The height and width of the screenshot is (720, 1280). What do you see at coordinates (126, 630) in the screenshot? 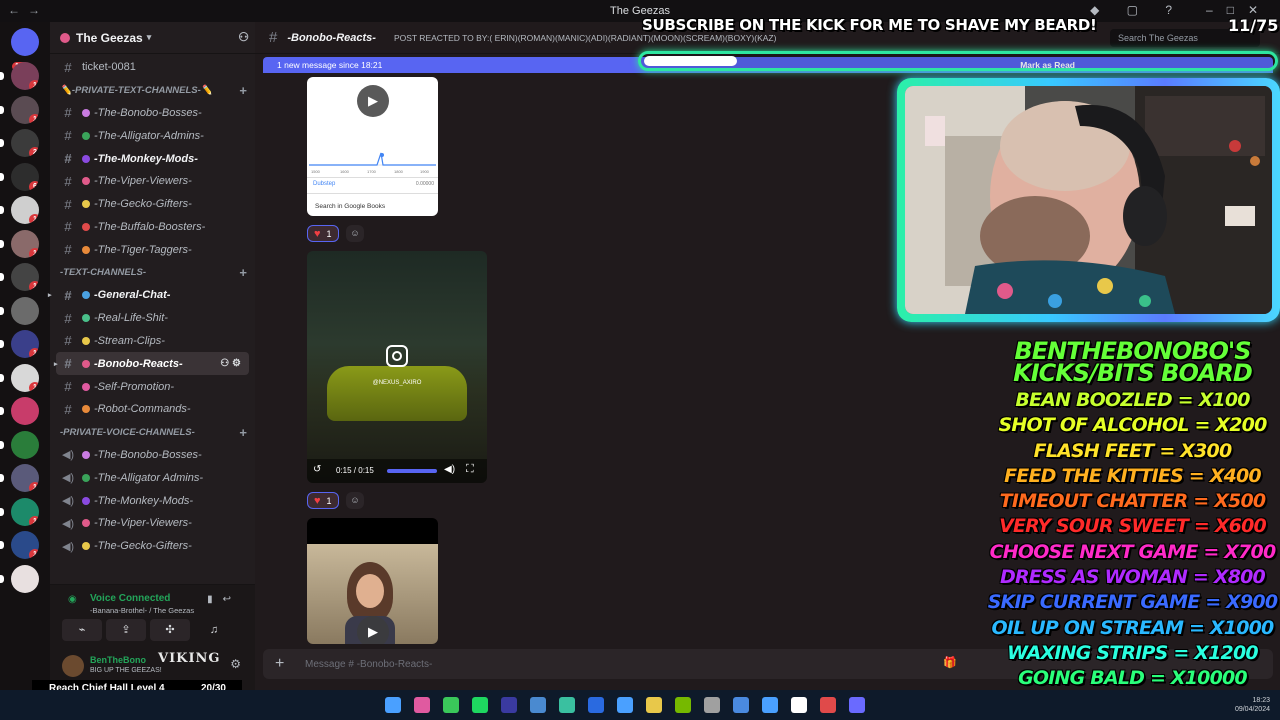
I see `screen-share-button: ⇪` at bounding box center [126, 630].